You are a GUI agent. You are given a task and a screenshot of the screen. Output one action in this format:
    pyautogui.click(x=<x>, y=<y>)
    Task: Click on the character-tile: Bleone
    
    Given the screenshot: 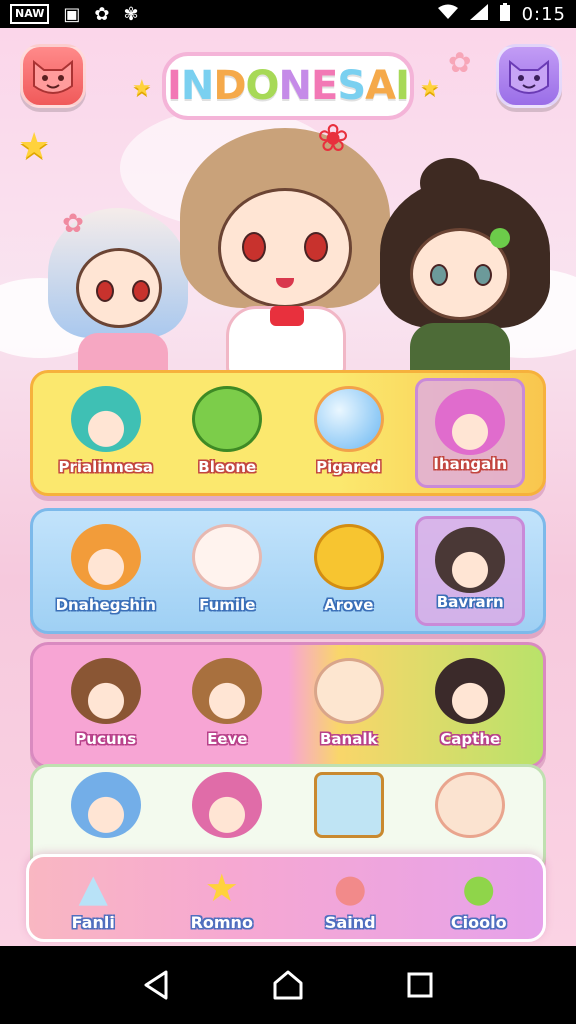 What is the action you would take?
    pyautogui.click(x=227, y=433)
    